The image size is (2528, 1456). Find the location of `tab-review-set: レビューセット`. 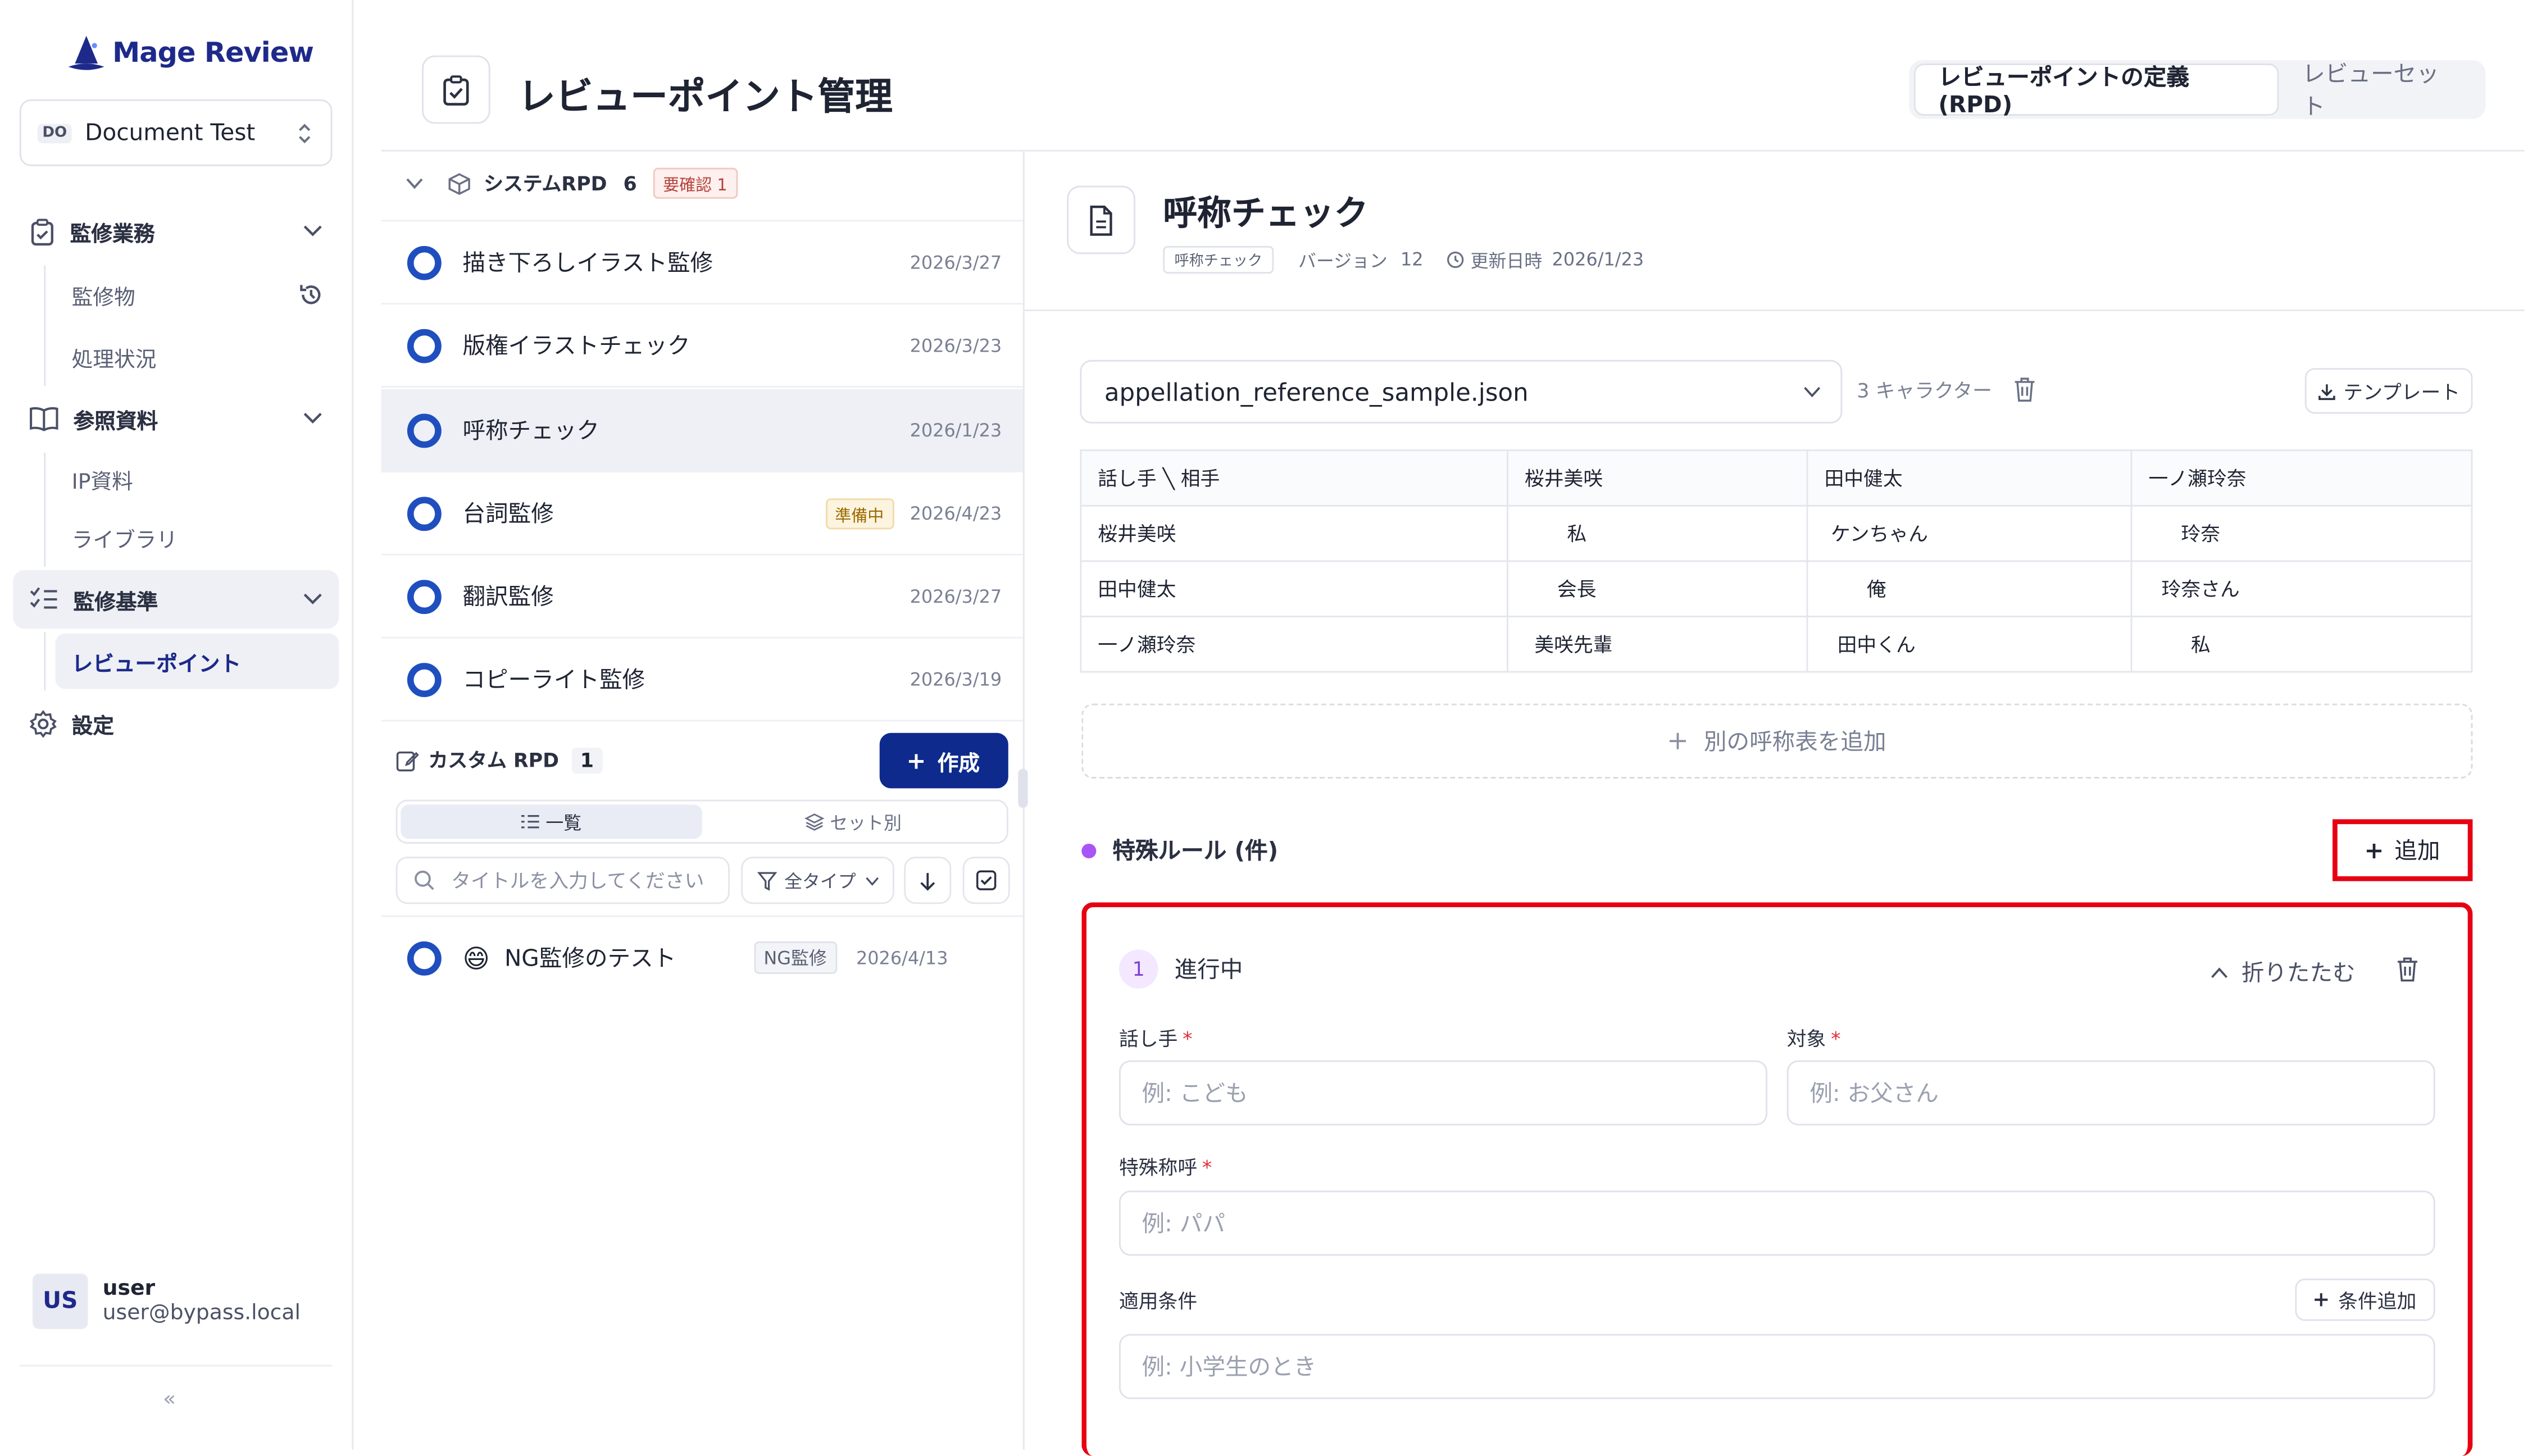

tab-review-set: レビューセット is located at coordinates (2380, 91).